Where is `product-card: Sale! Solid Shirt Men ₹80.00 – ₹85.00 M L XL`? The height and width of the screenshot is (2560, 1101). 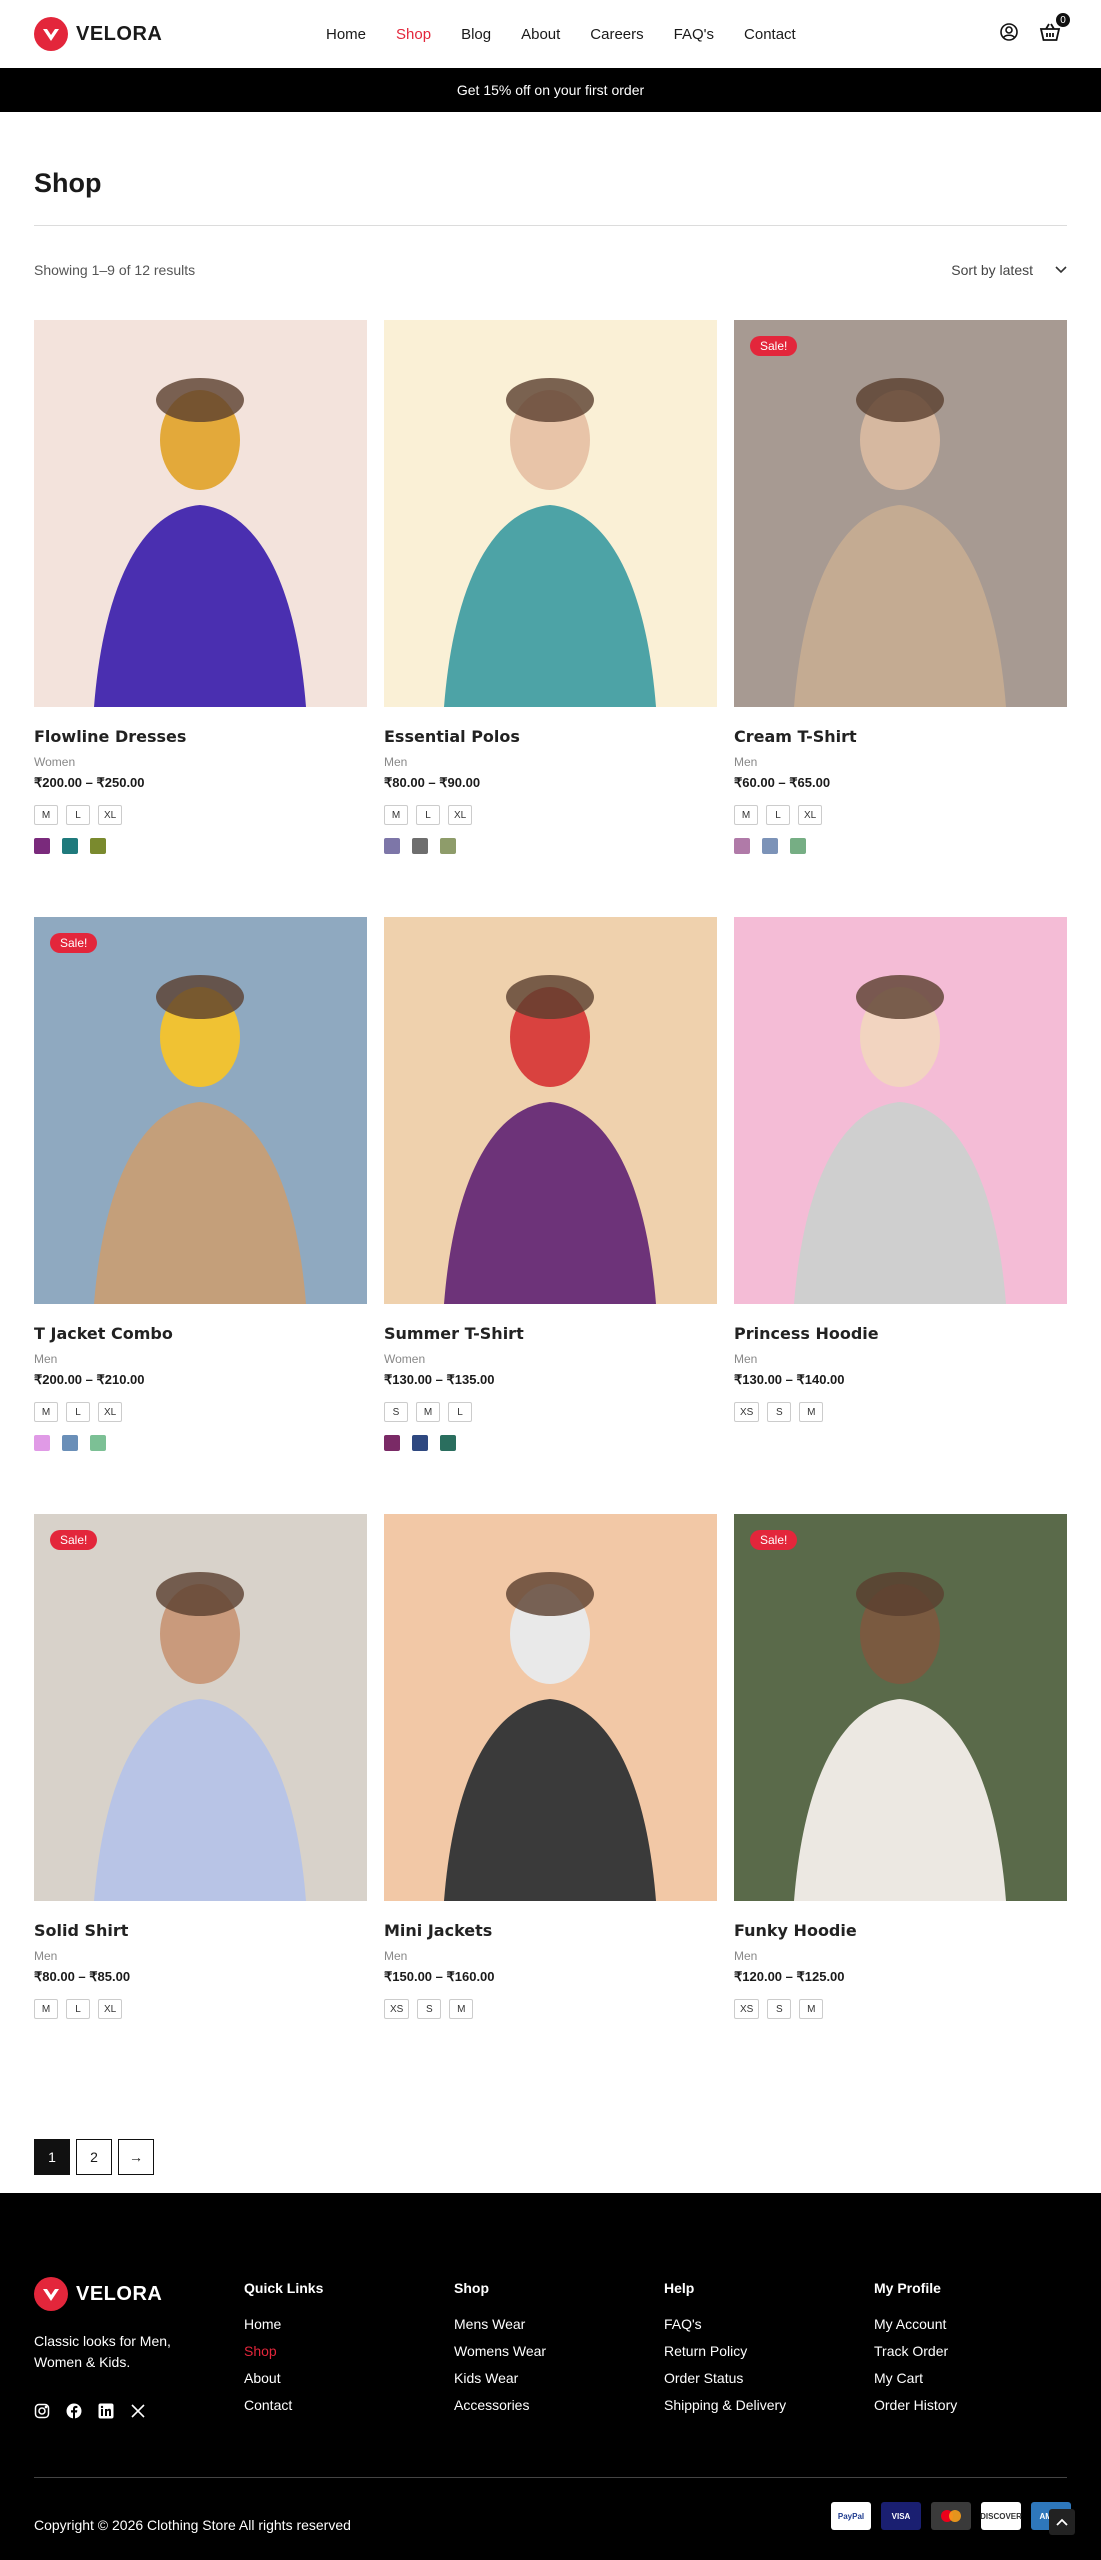 product-card: Sale! Solid Shirt Men ₹80.00 – ₹85.00 M L XL is located at coordinates (200, 1812).